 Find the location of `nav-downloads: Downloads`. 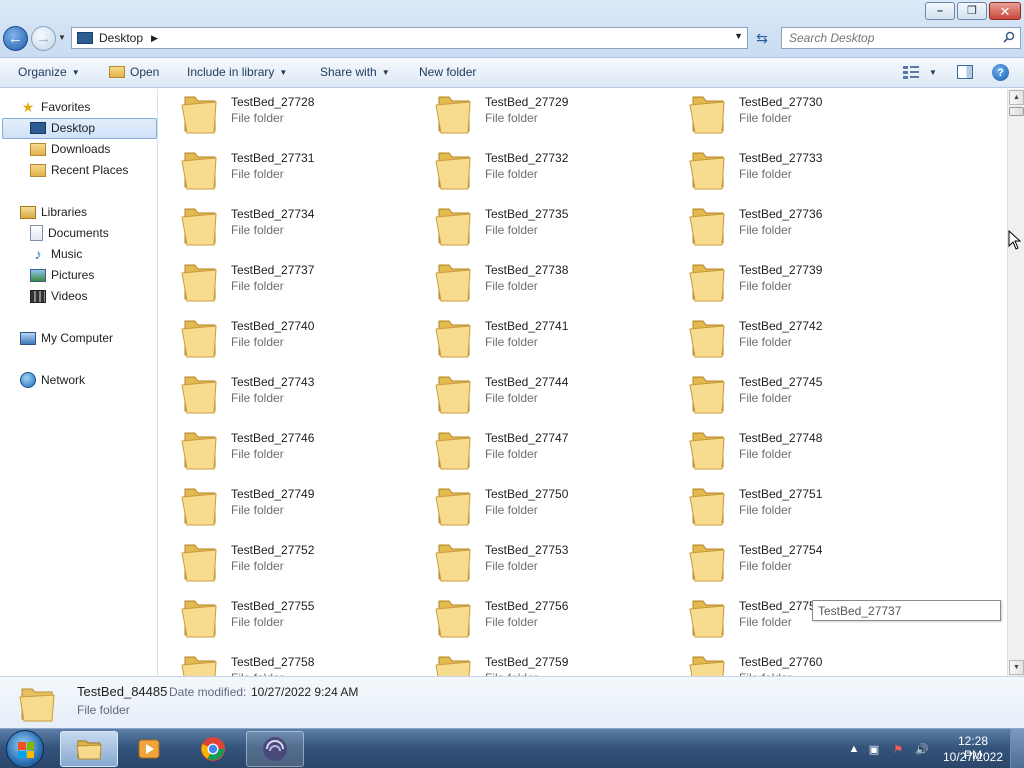

nav-downloads: Downloads is located at coordinates (70, 149).